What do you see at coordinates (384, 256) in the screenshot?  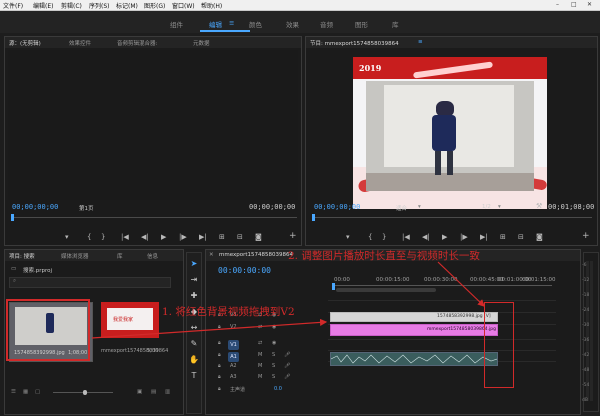 I see `annotation-step-2: 2. 调整图片播放时长直至与视频时长一致` at bounding box center [384, 256].